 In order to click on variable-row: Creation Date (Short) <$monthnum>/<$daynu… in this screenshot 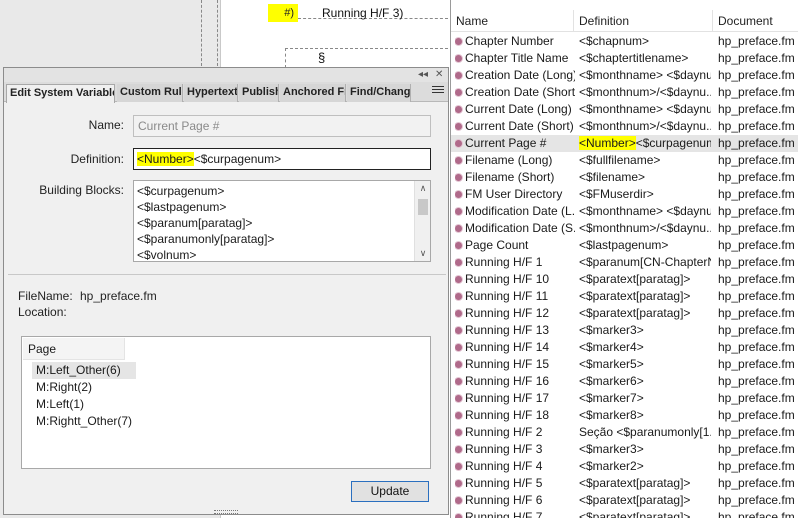, I will do `click(624, 92)`.